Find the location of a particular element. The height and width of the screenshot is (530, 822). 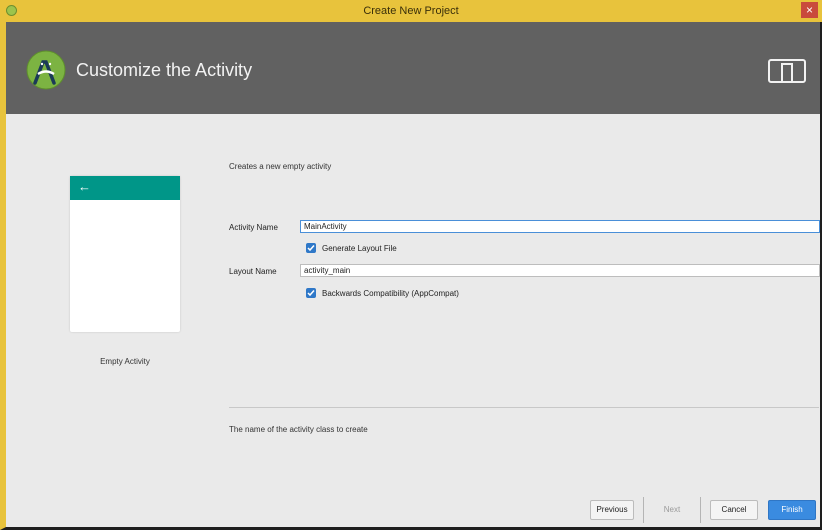

generate-layout-label: Generate Layout File is located at coordinates (359, 248).